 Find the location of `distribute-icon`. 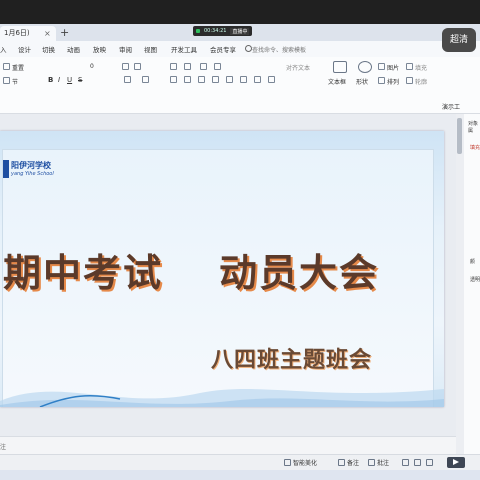

distribute-icon is located at coordinates (229, 79).